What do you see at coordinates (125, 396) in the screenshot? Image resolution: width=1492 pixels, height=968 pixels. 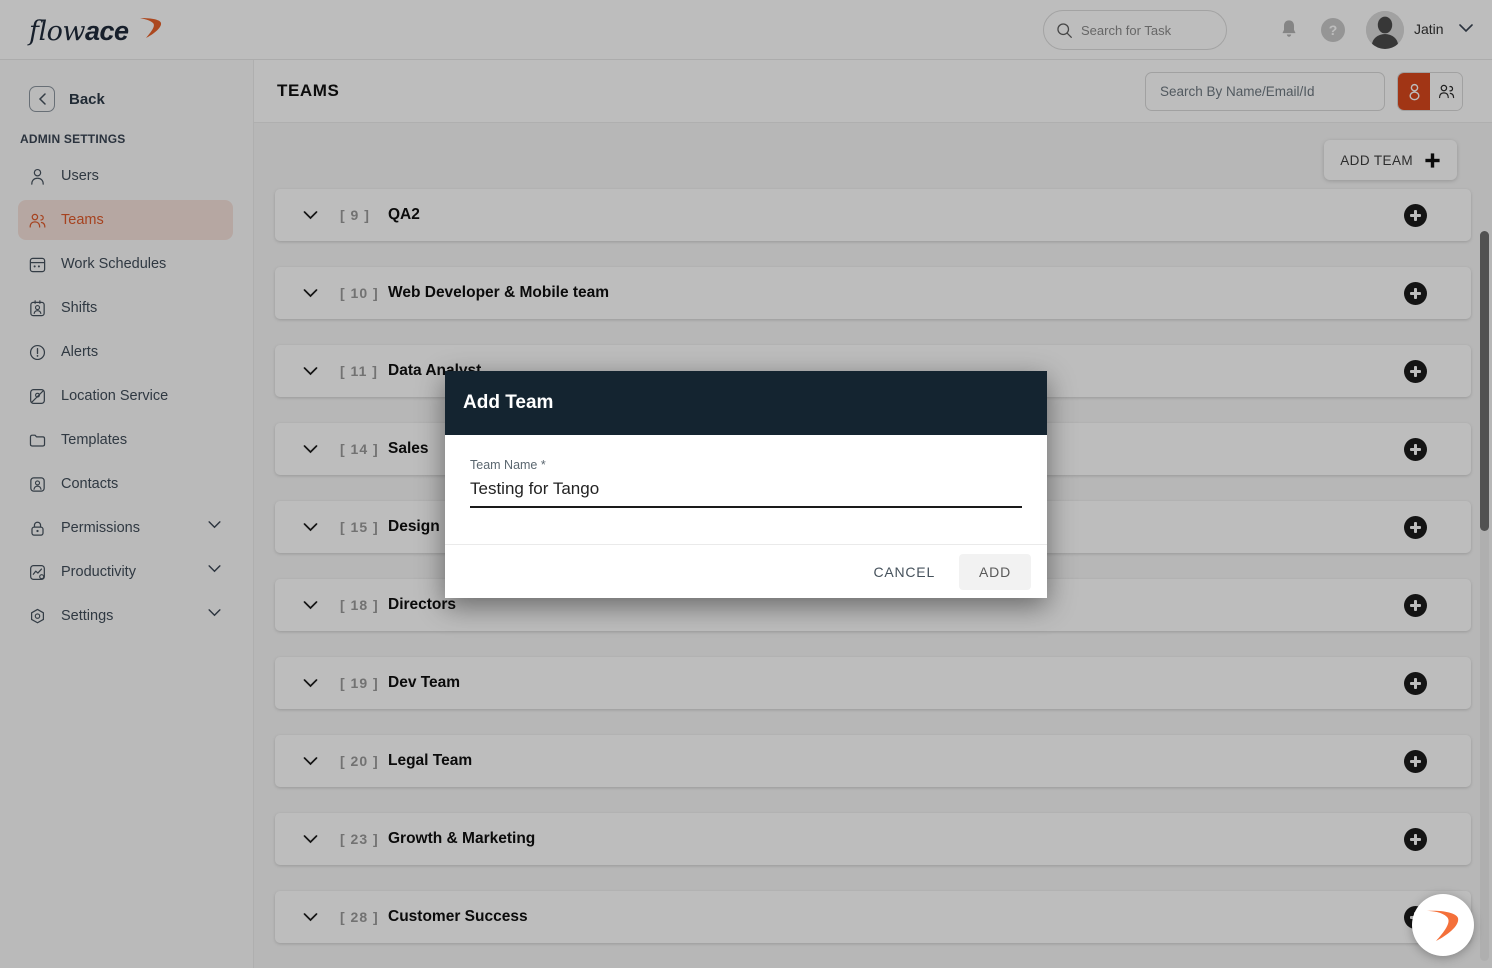 I see `sidebar-item-location-service: Location Service` at bounding box center [125, 396].